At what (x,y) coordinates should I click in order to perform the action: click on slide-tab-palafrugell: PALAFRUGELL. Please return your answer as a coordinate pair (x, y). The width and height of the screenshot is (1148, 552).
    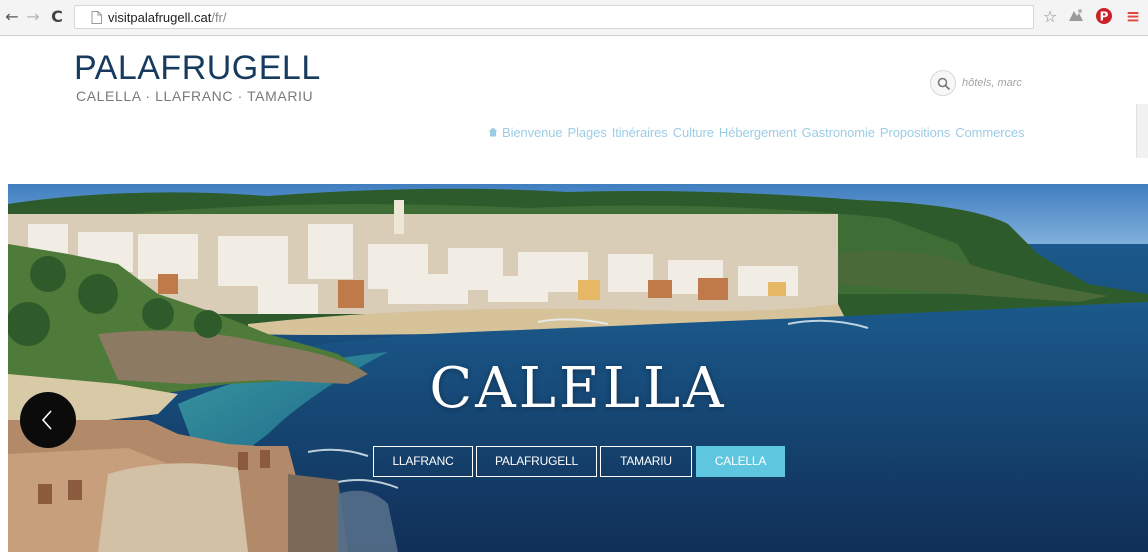
    Looking at the image, I should click on (536, 461).